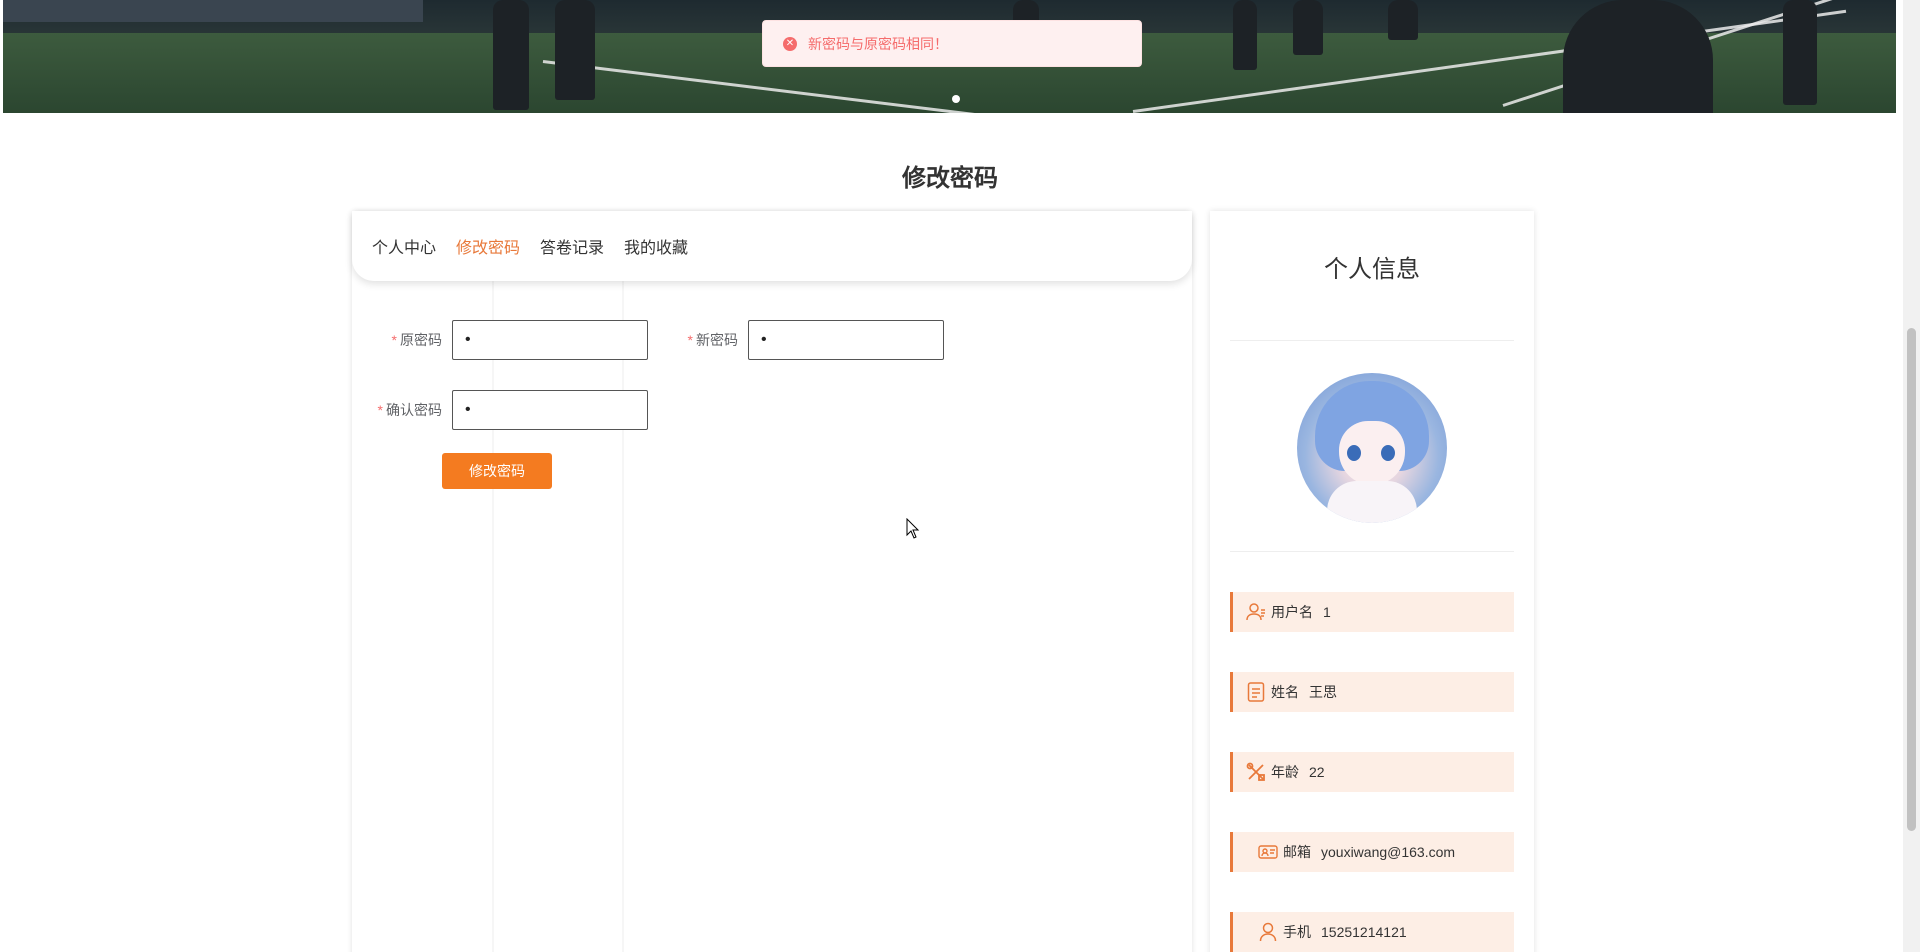 The height and width of the screenshot is (952, 1920). I want to click on error-icon: ✕, so click(790, 43).